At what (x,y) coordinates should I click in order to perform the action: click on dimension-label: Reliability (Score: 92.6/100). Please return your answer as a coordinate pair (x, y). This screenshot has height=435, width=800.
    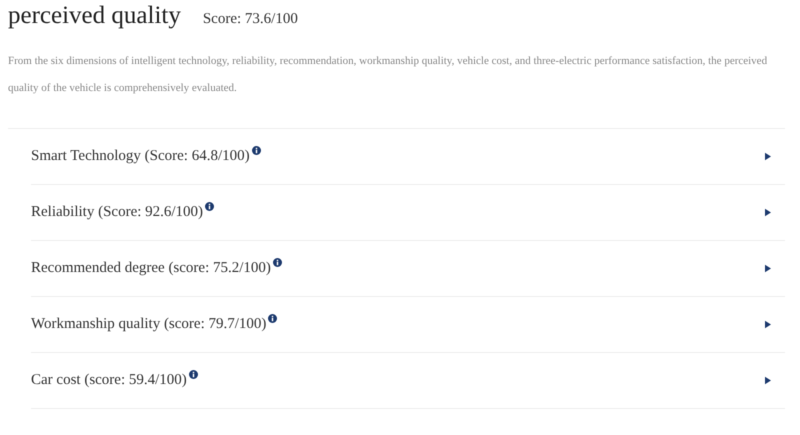
    Looking at the image, I should click on (117, 212).